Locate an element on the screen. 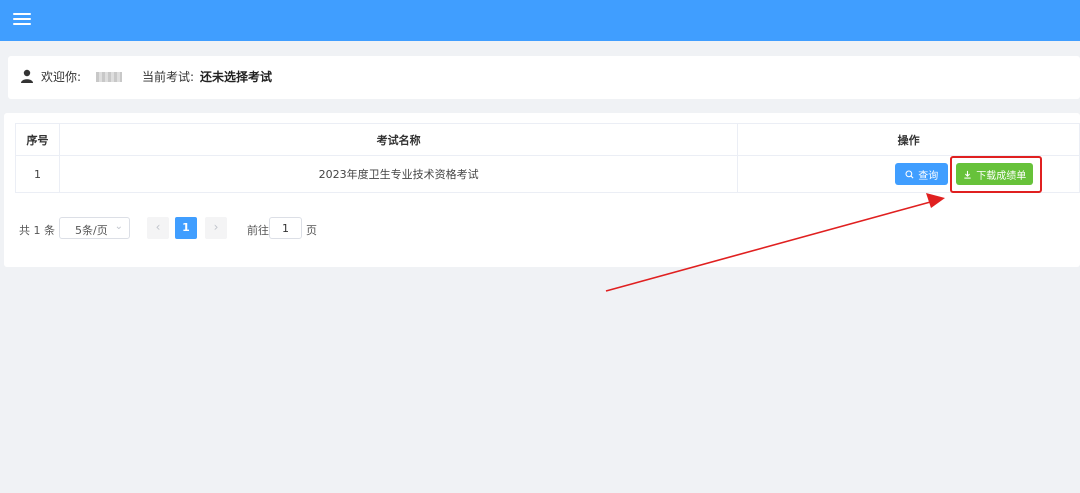 Image resolution: width=1080 pixels, height=493 pixels. goto-page-input is located at coordinates (285, 228).